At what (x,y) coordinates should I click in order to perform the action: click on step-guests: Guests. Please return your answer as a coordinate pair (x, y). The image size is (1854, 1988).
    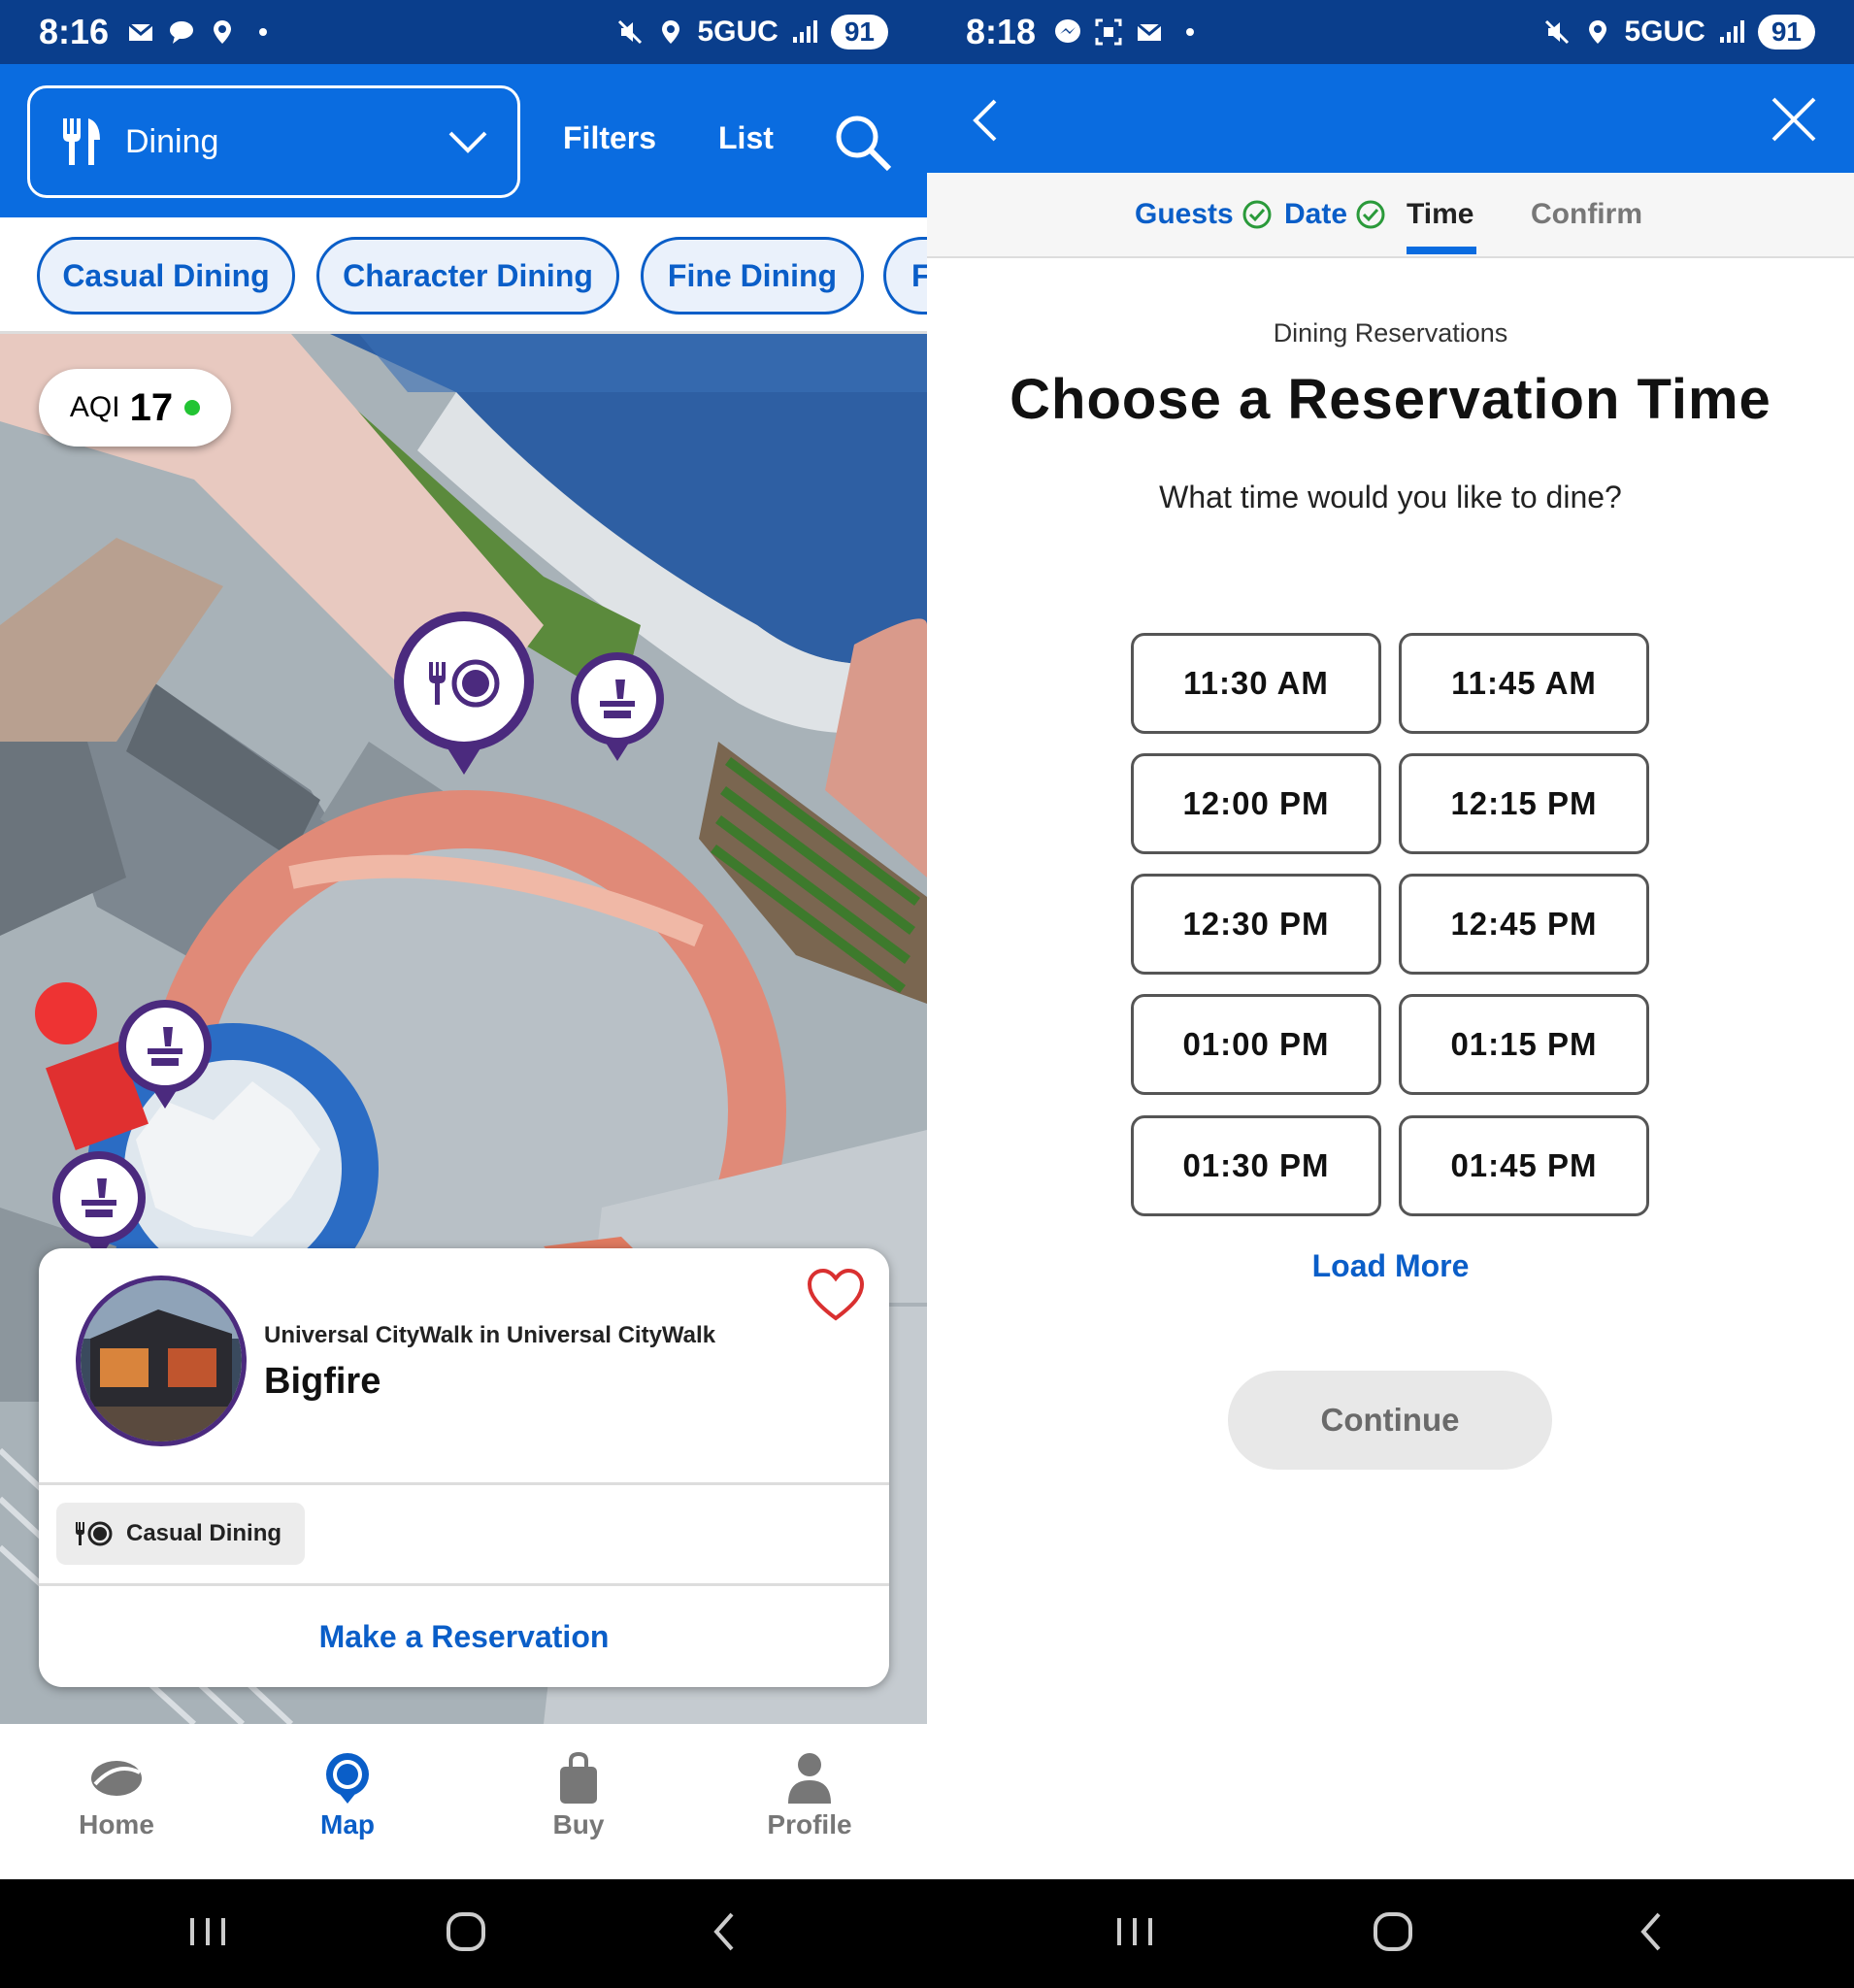
    Looking at the image, I should click on (1204, 215).